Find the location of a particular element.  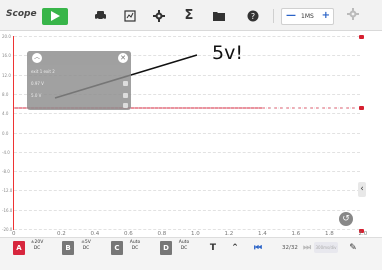

trigger-icon: ⌃ is located at coordinates (235, 248).